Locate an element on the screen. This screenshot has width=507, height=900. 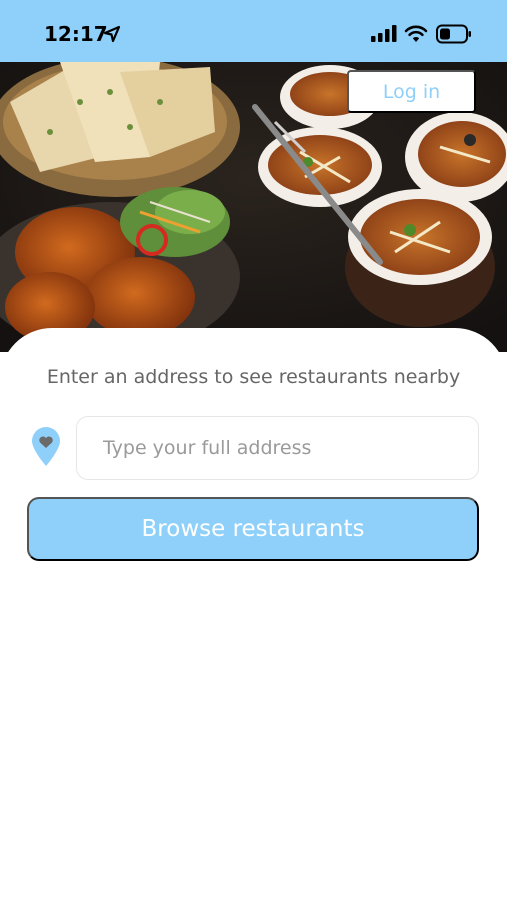
address-input is located at coordinates (277, 448).